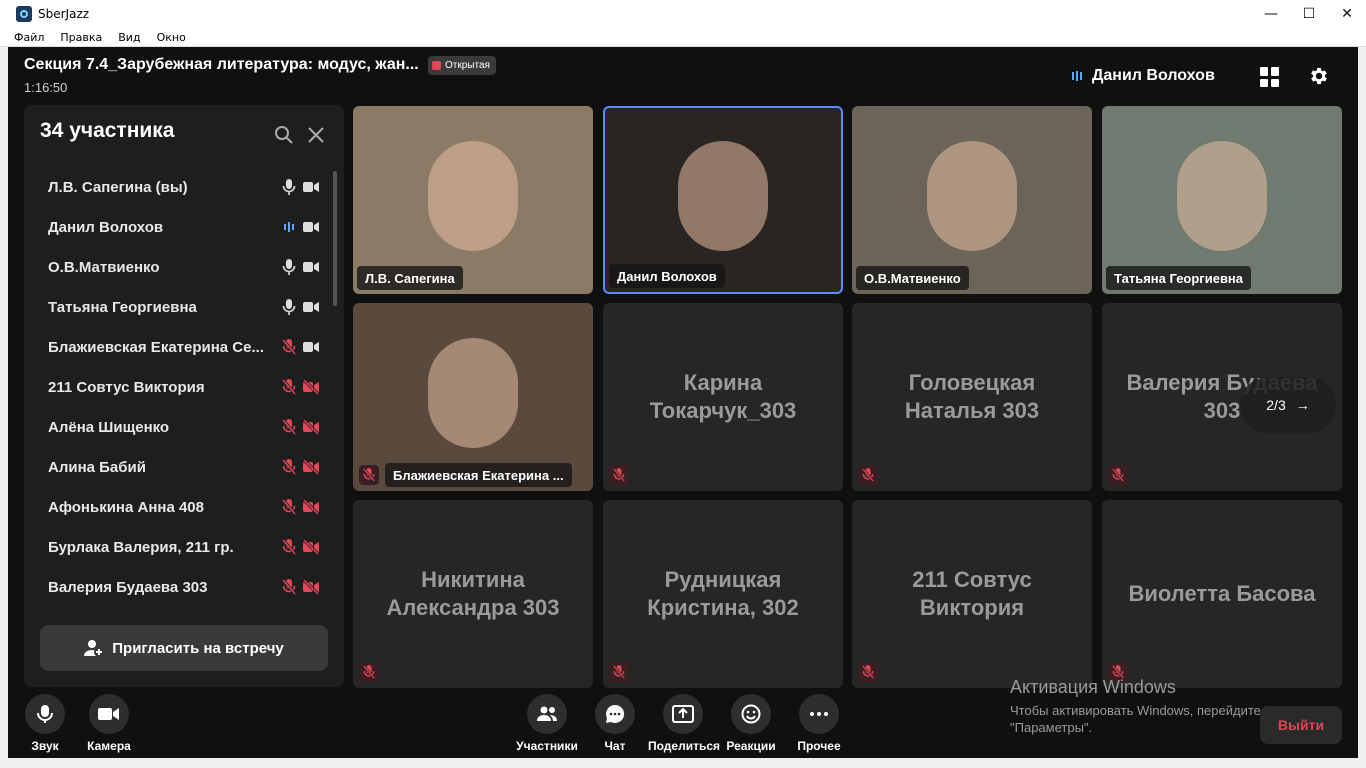 This screenshot has width=1366, height=768. What do you see at coordinates (4, 407) in the screenshot?
I see `window-border-left` at bounding box center [4, 407].